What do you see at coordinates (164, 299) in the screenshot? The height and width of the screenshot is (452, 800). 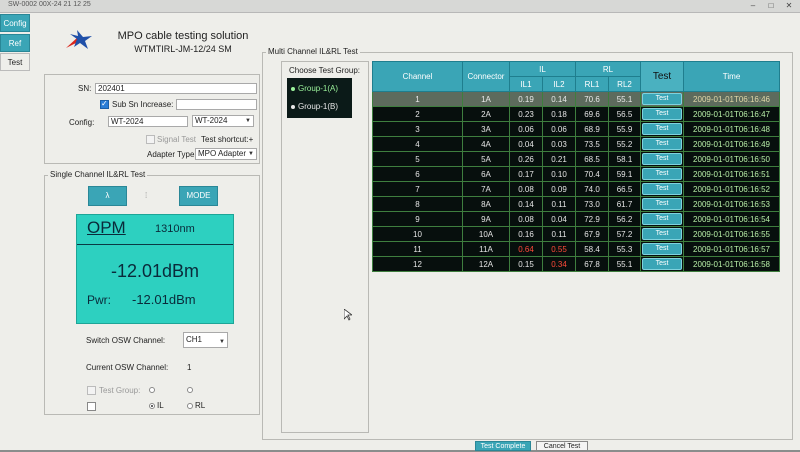 I see `pwr-value: -12.01dBm` at bounding box center [164, 299].